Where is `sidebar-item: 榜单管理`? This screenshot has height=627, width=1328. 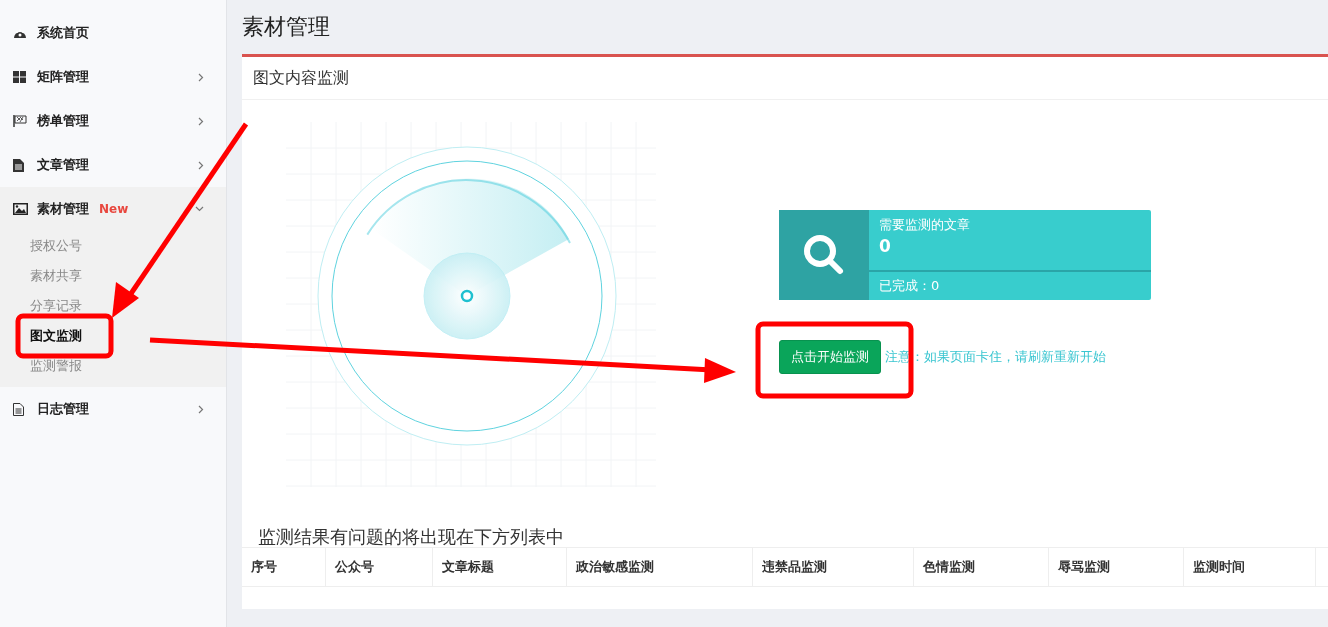
sidebar-item: 榜单管理 is located at coordinates (113, 121).